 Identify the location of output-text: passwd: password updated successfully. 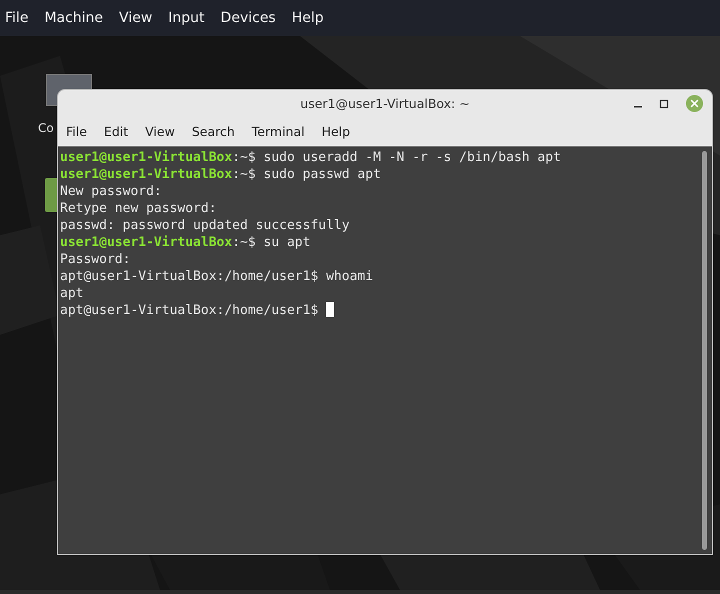
(205, 225).